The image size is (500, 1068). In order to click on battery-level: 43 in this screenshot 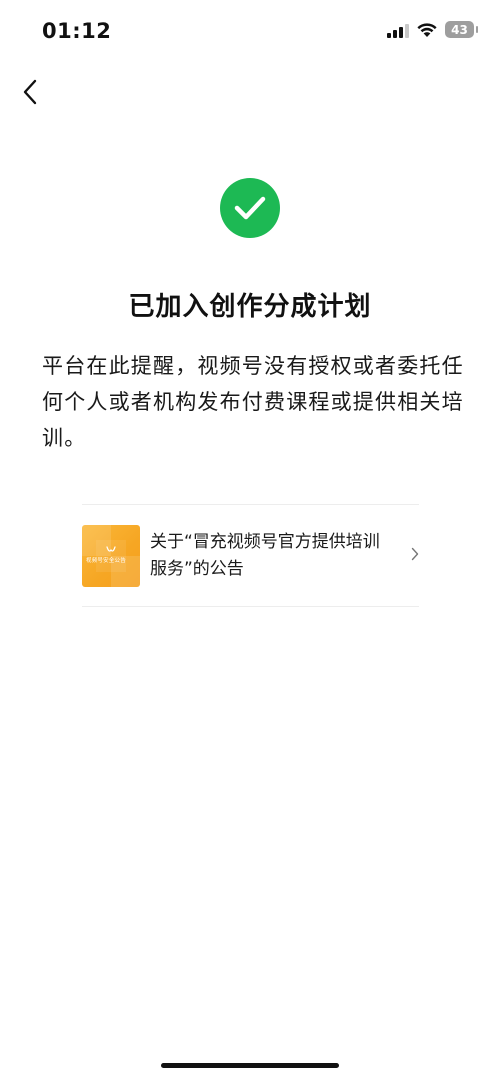, I will do `click(459, 29)`.